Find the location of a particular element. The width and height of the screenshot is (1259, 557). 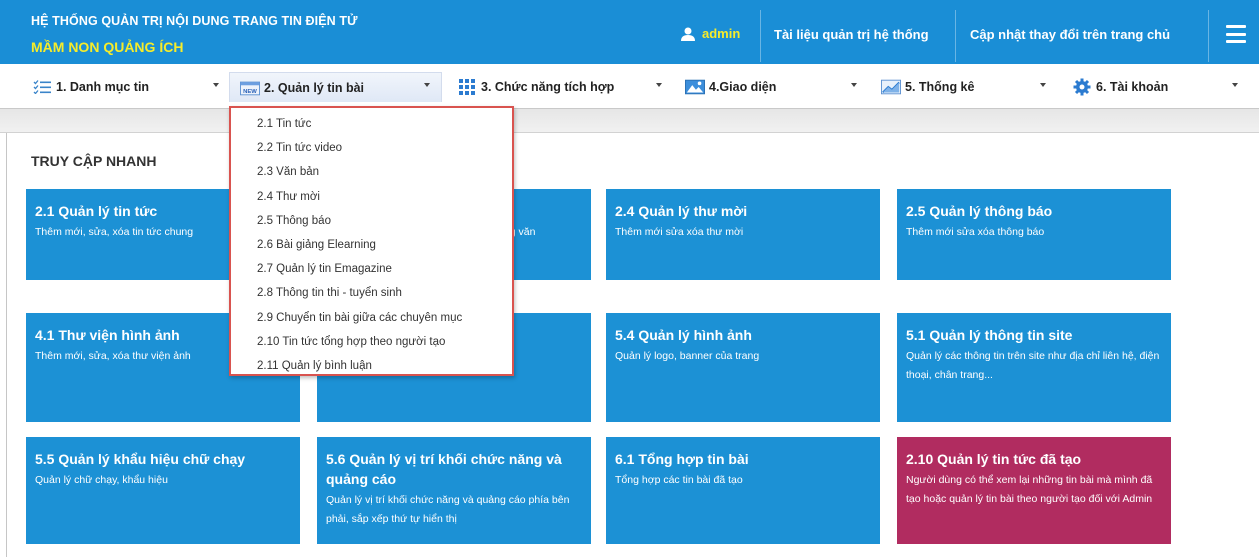

menu-quan-ly-tin-bai: NEW 2. Quản lý tin bài is located at coordinates (335, 87).